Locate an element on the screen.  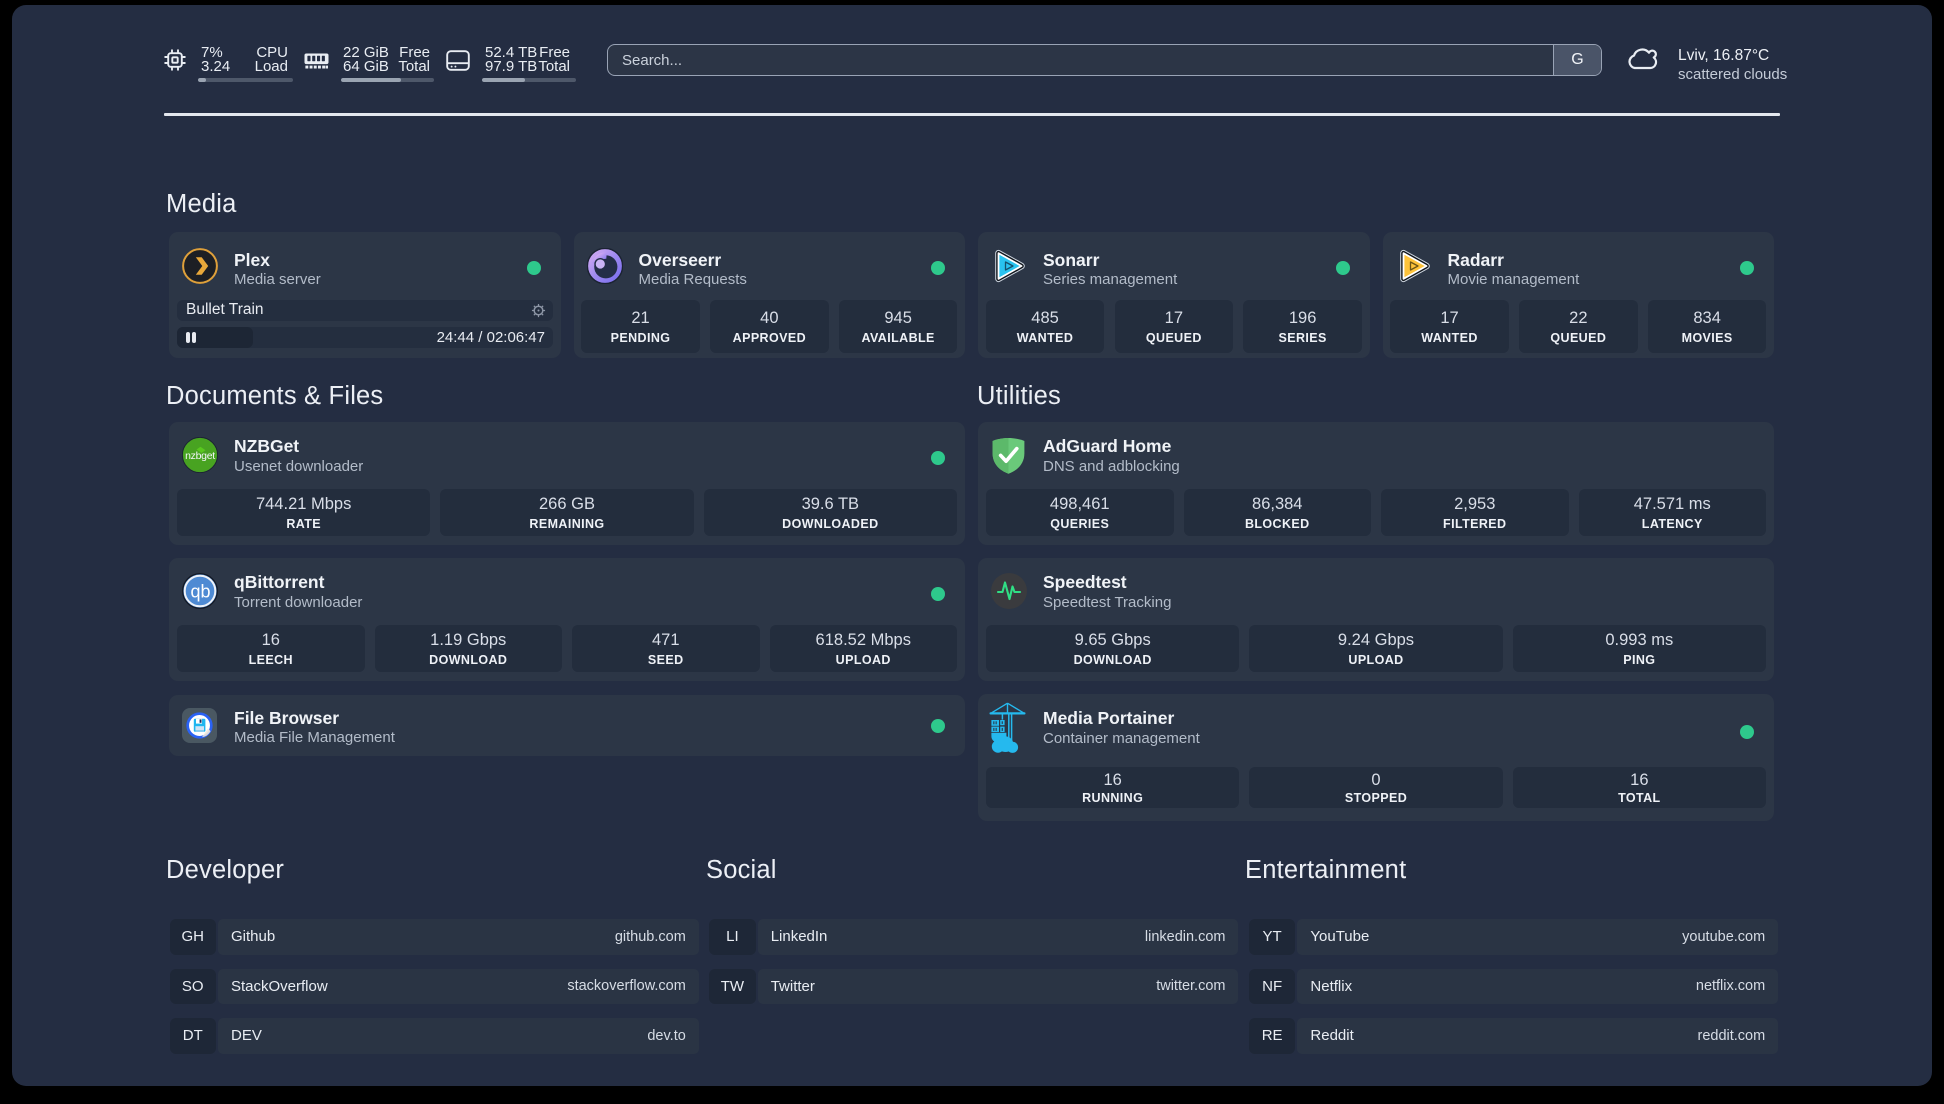
svg-text: qb is located at coordinates (200, 592).